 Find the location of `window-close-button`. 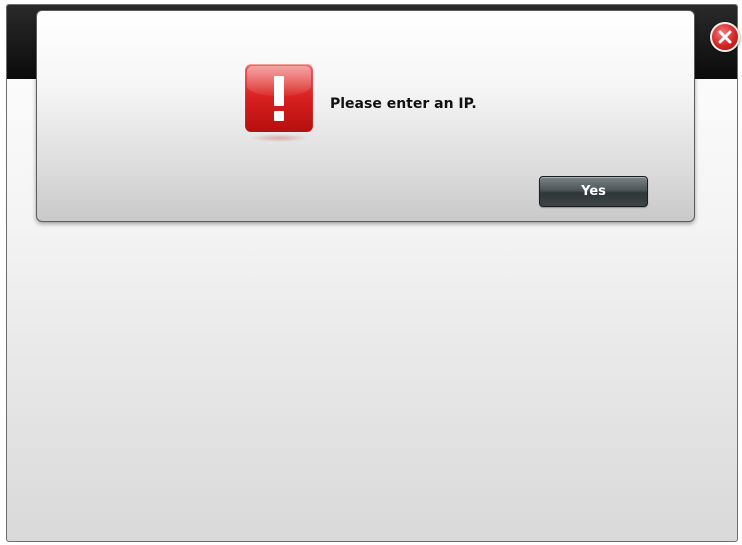

window-close-button is located at coordinates (725, 37).